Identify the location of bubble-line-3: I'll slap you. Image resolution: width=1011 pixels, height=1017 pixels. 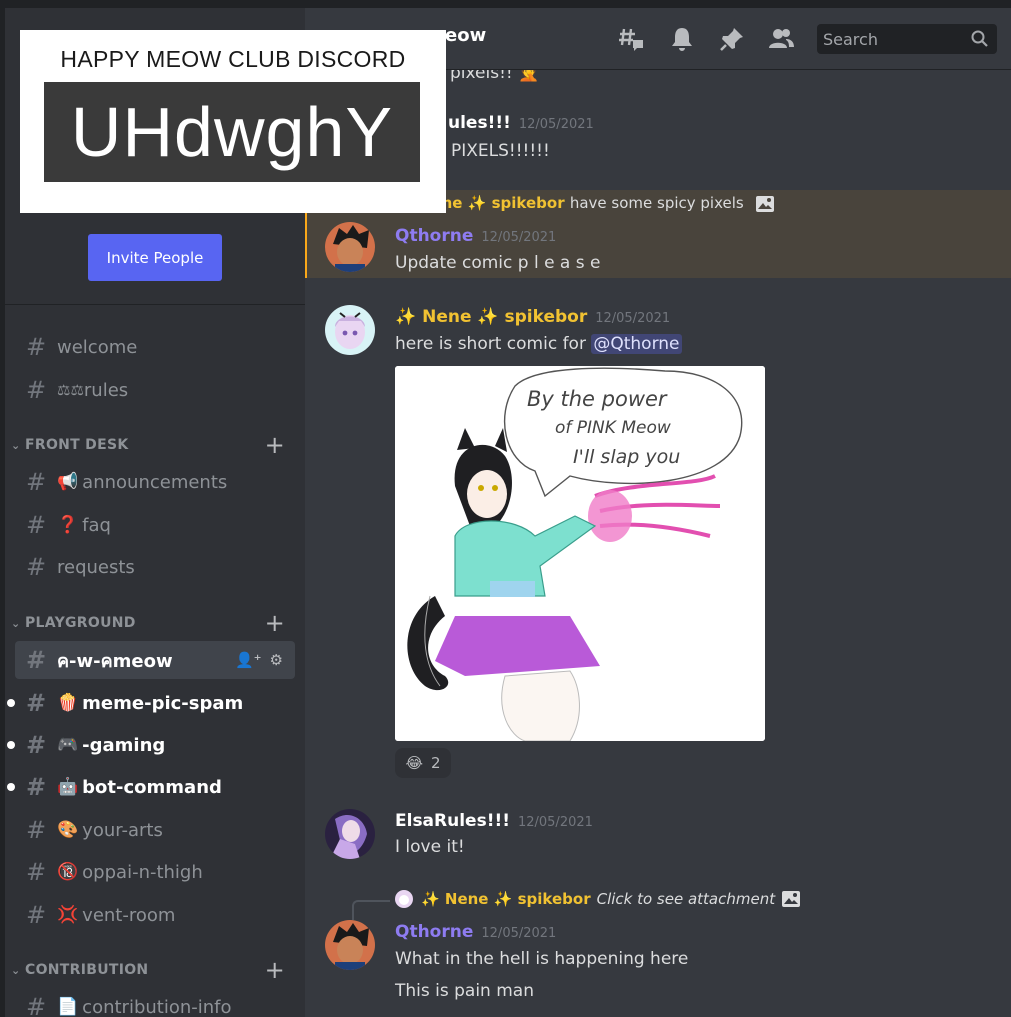
(626, 457).